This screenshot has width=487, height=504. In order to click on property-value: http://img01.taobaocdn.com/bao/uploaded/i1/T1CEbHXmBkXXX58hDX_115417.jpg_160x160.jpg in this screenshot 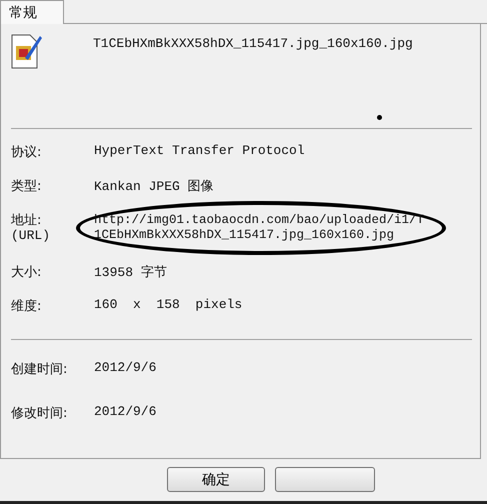, I will do `click(259, 228)`.